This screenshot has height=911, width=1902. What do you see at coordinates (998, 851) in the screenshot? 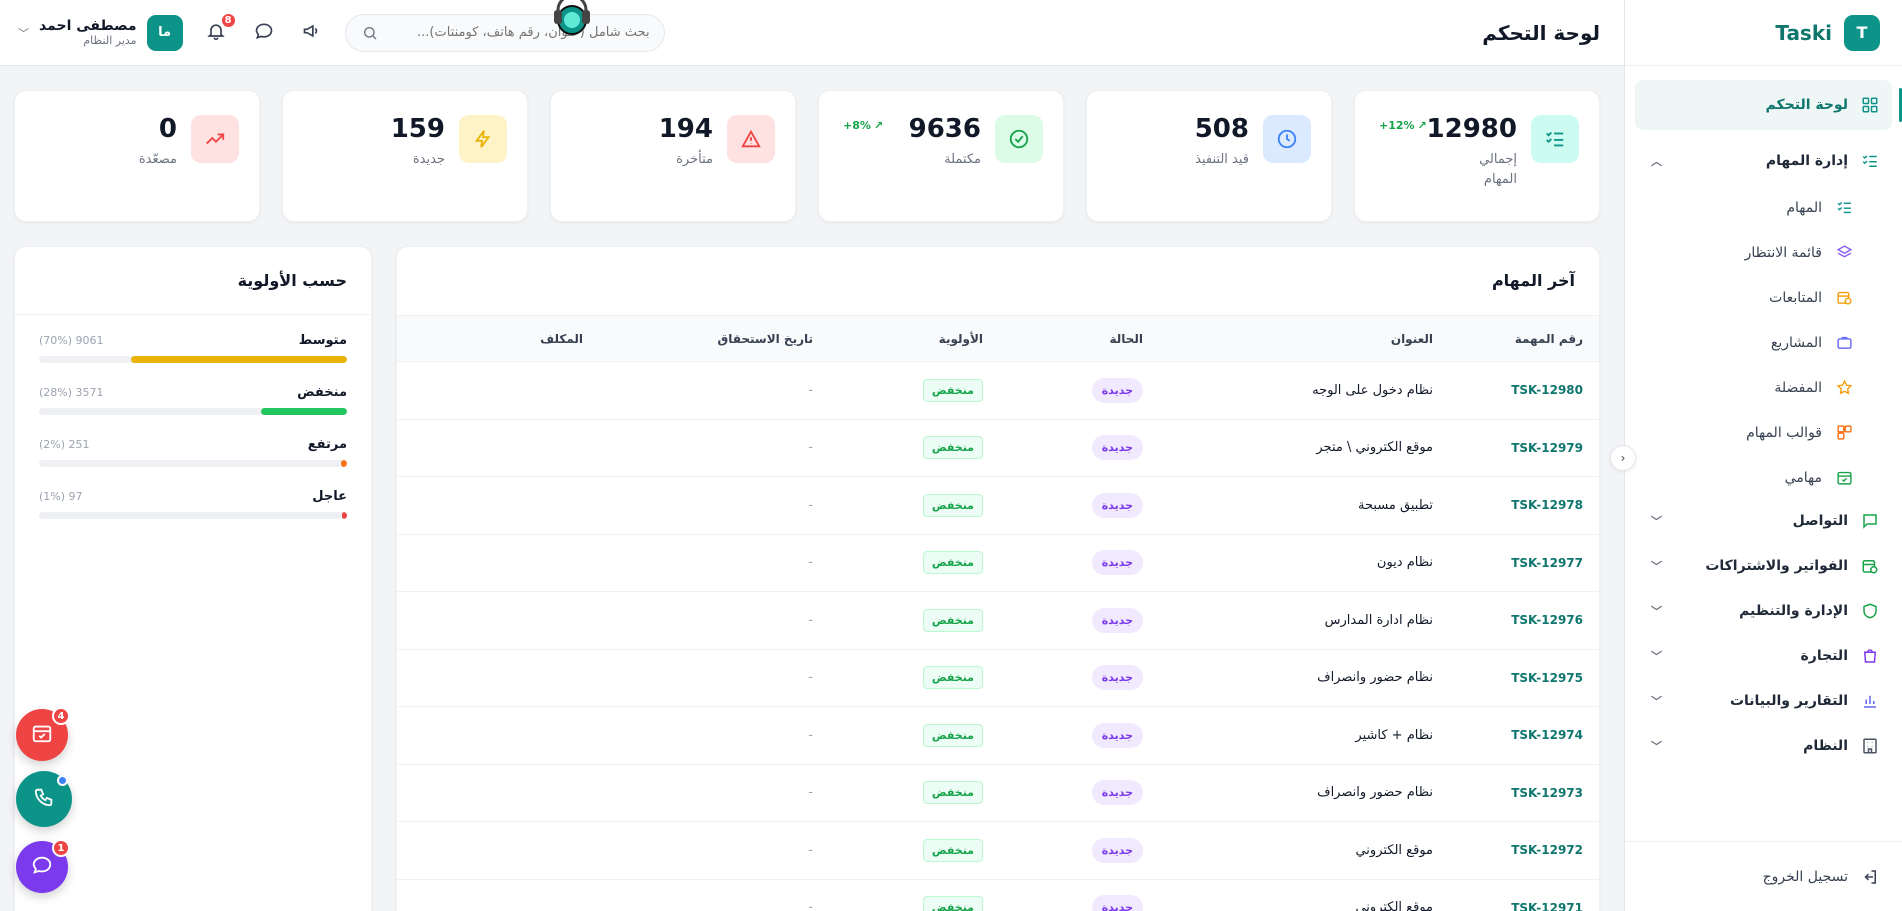
I see `table-row: TSK-12972 موقع الكتروني جديدة منخفض -` at bounding box center [998, 851].